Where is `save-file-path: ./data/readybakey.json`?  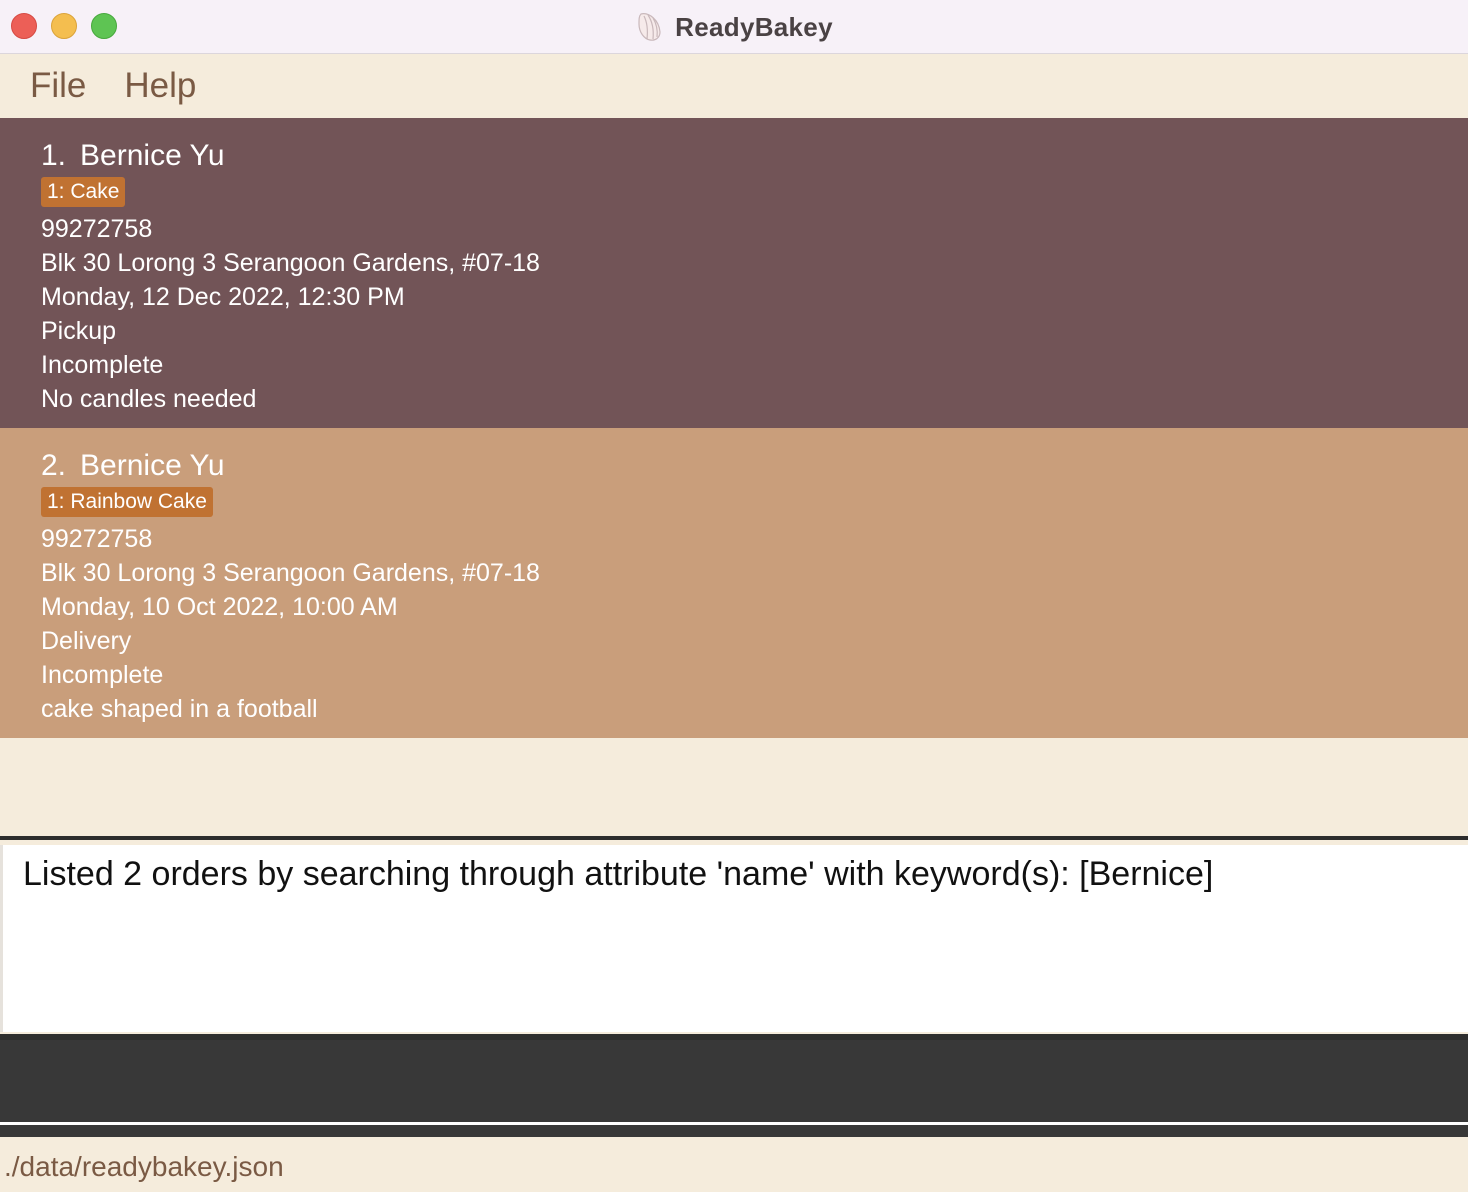 save-file-path: ./data/readybakey.json is located at coordinates (144, 1166).